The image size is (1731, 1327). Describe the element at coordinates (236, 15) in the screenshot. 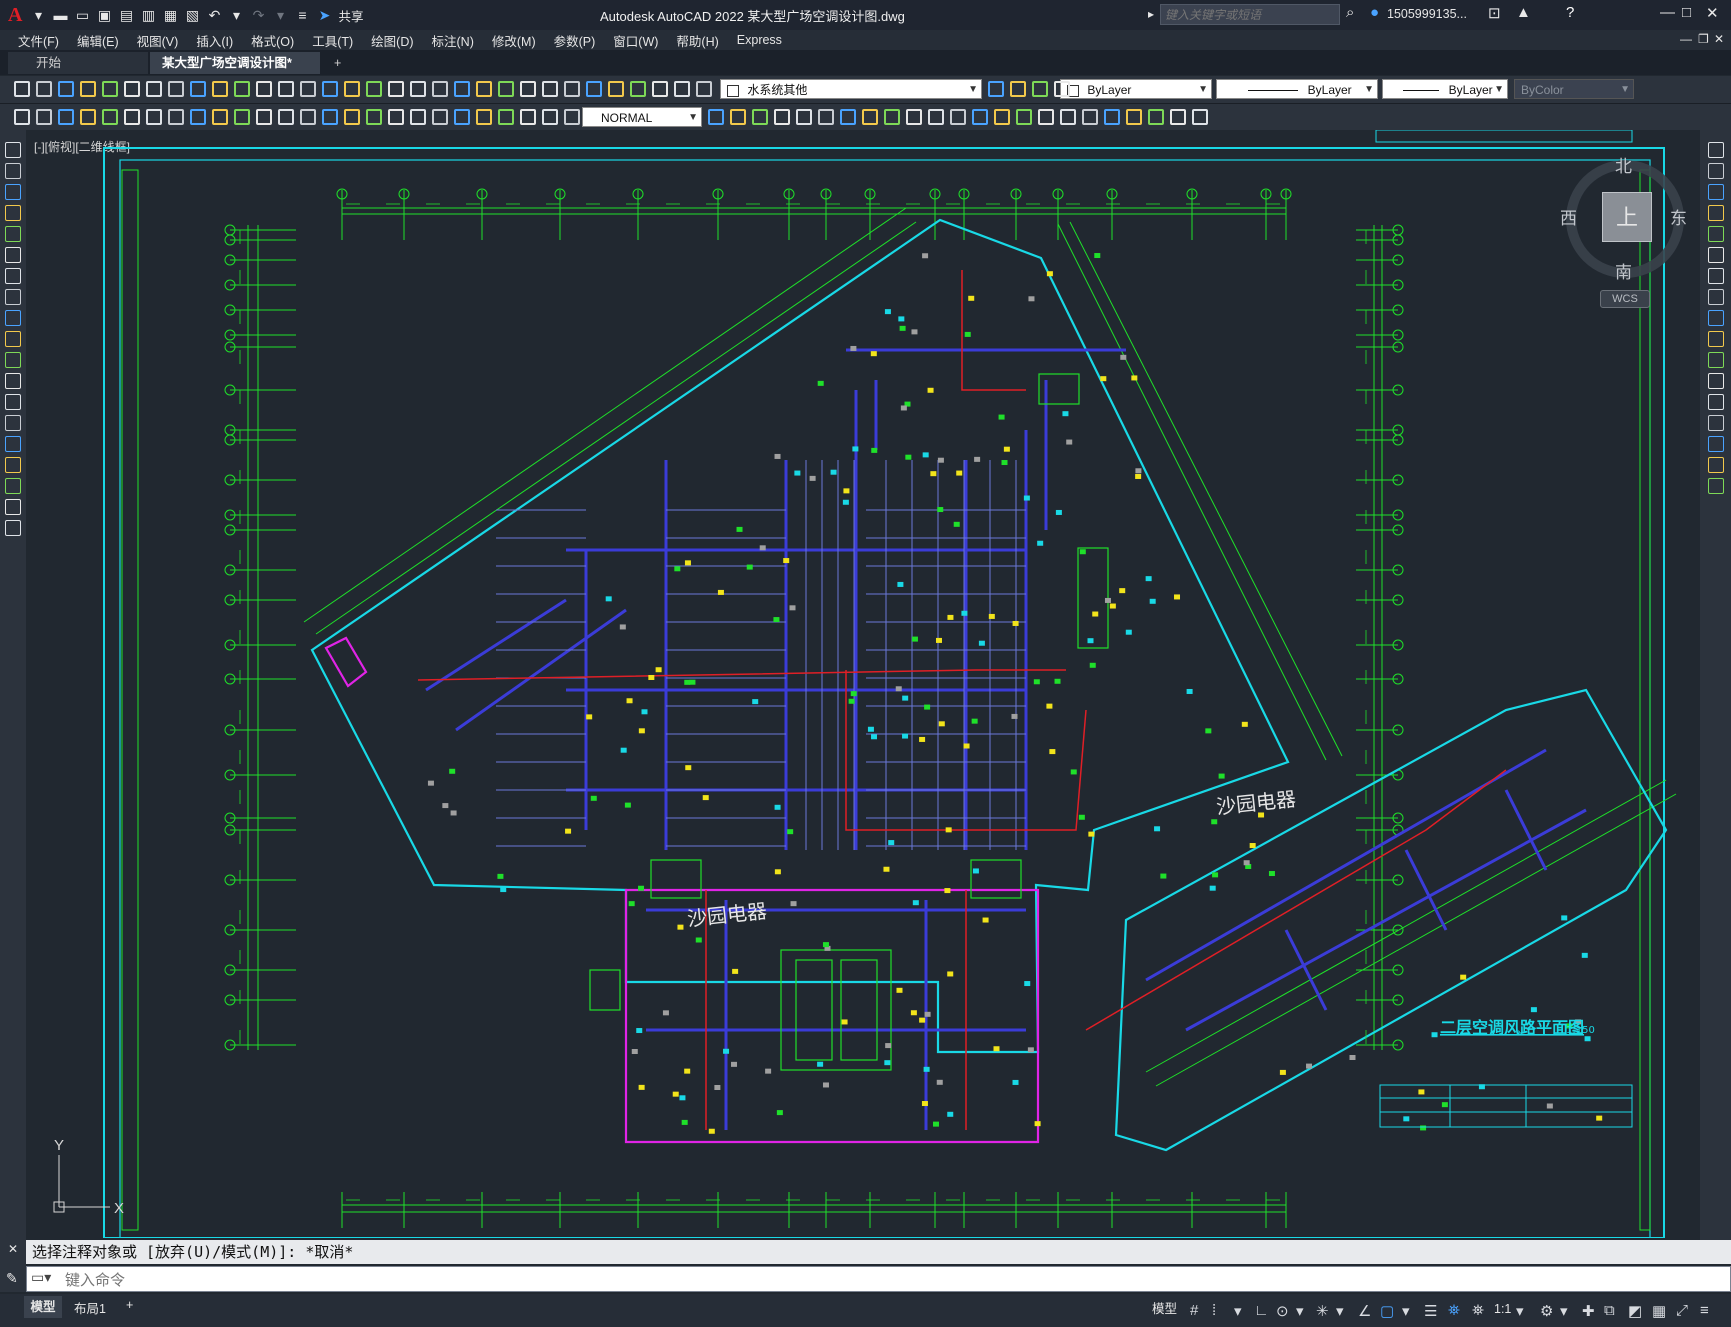

I see `undo-dropdown-icon: ▾` at that location.